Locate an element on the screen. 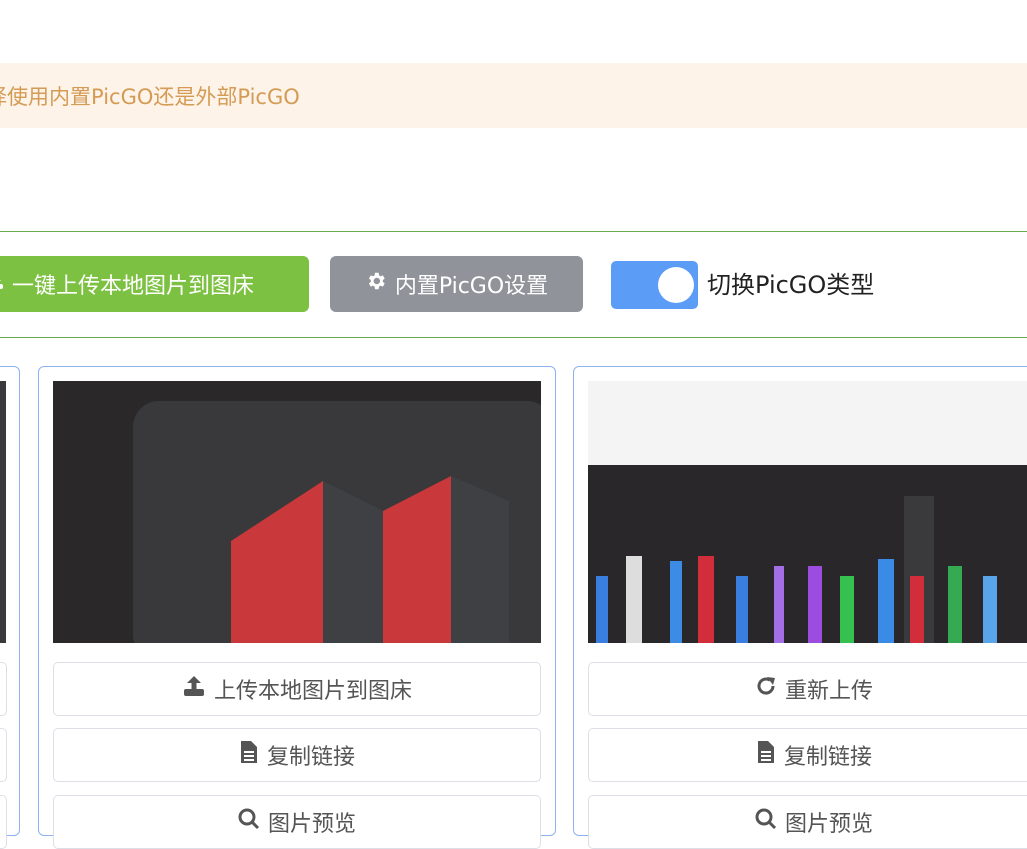  upload-local-image-button: 上传本地图片到图床 is located at coordinates (297, 689).